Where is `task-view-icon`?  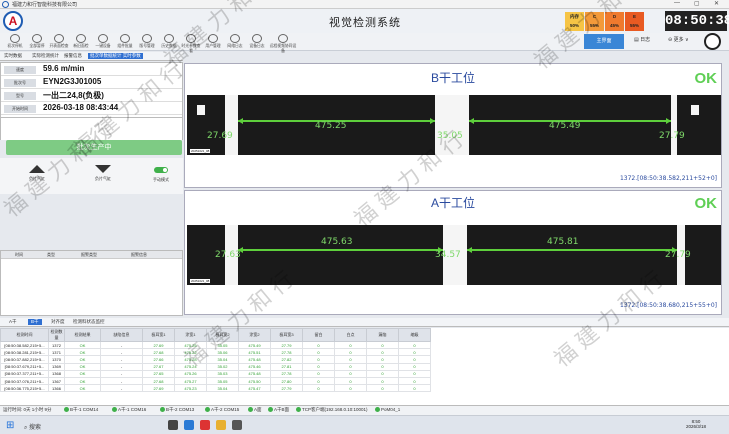
task-view-icon is located at coordinates (173, 425).